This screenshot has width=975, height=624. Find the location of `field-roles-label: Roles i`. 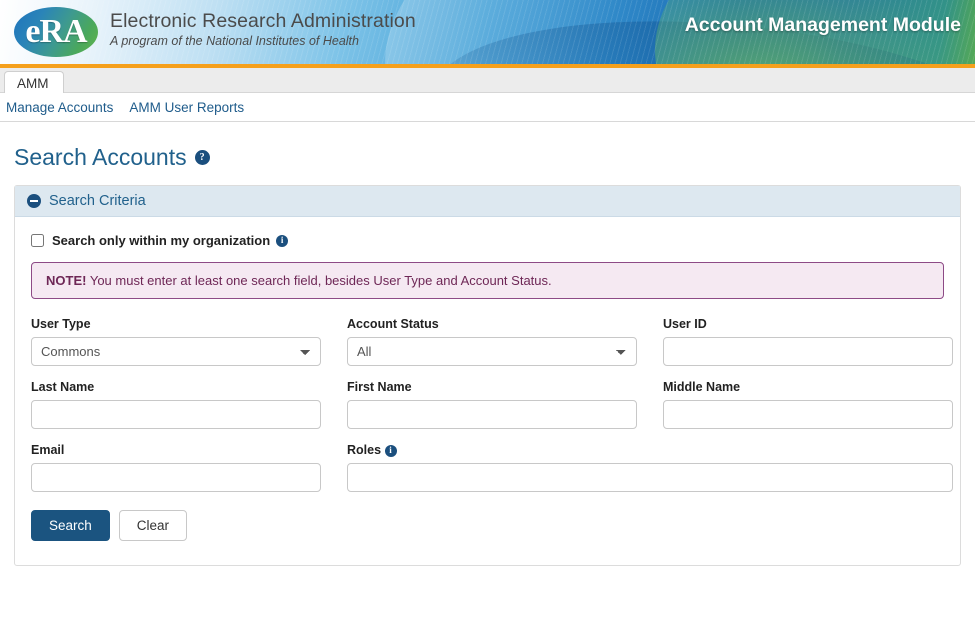

field-roles-label: Roles i is located at coordinates (650, 450).